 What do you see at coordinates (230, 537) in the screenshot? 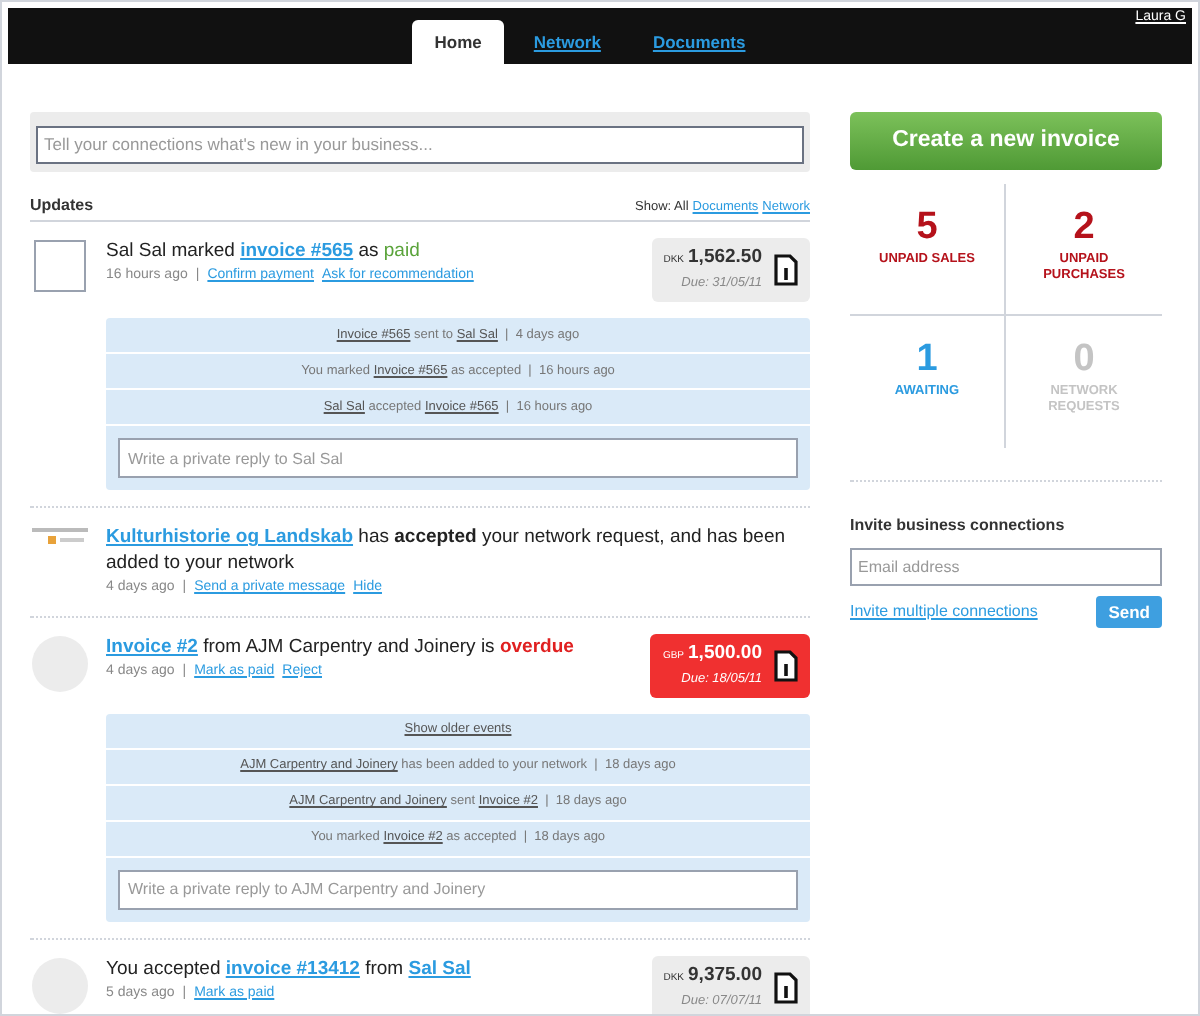
I see `headline-link: Kulturhistorie og Landskab` at bounding box center [230, 537].